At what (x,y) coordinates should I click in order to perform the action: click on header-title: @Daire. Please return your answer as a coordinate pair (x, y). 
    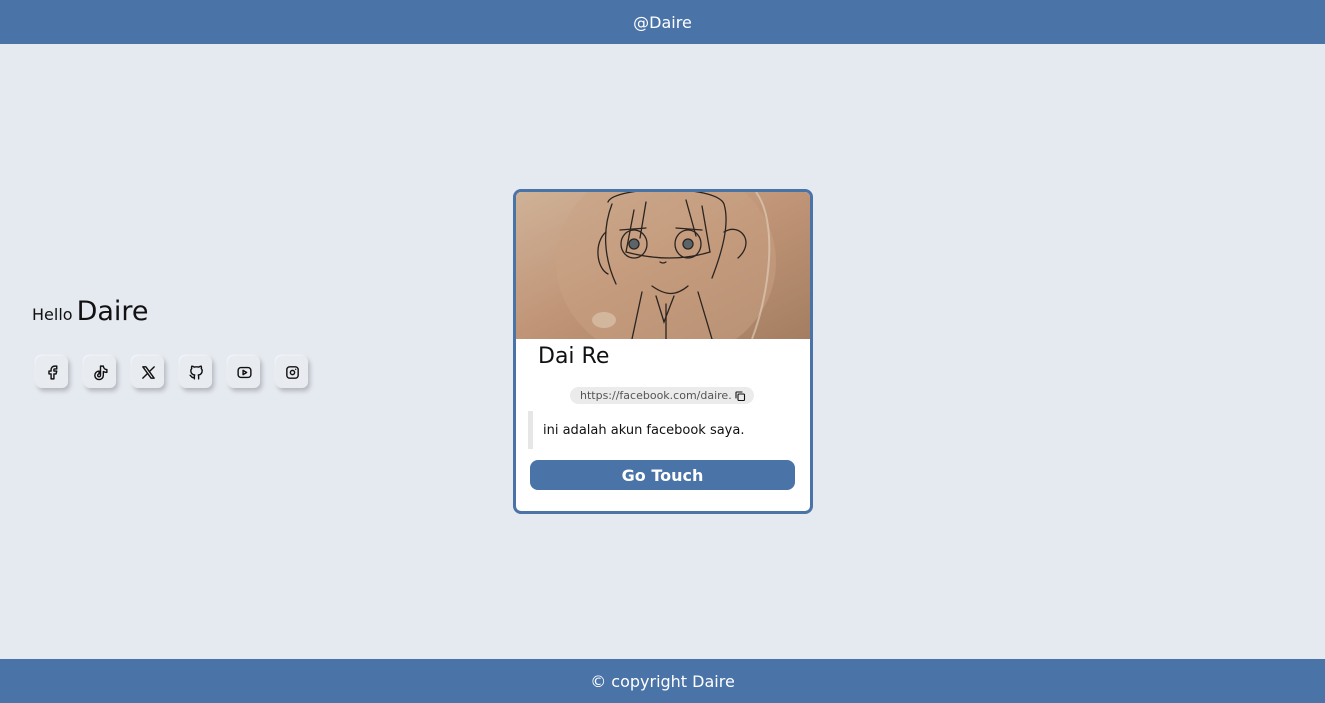
    Looking at the image, I should click on (662, 22).